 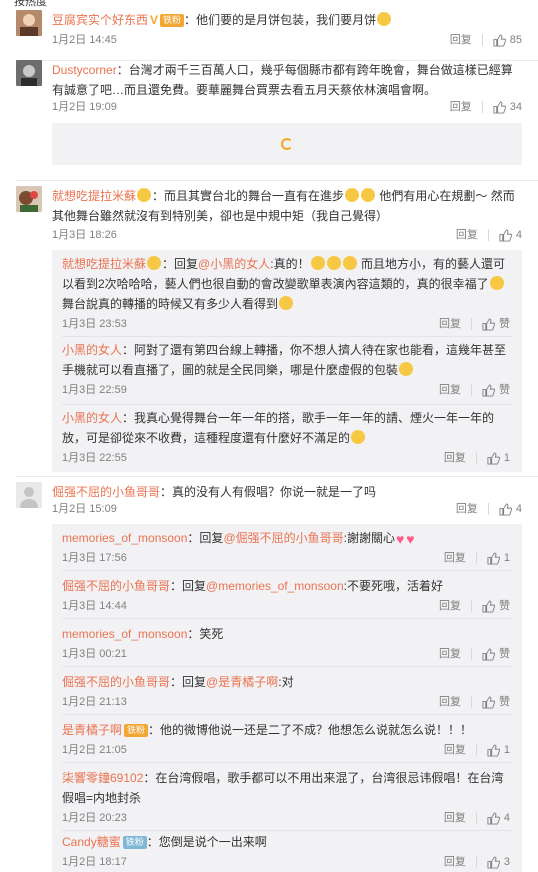 What do you see at coordinates (369, 538) in the screenshot?
I see `reply-body: :謝謝關心` at bounding box center [369, 538].